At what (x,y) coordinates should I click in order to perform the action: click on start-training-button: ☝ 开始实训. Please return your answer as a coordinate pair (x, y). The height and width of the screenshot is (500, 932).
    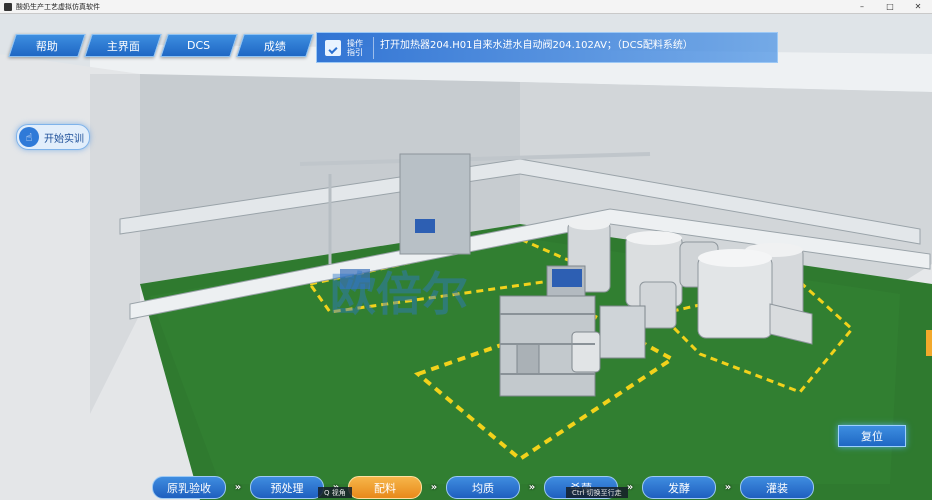
    Looking at the image, I should click on (53, 137).